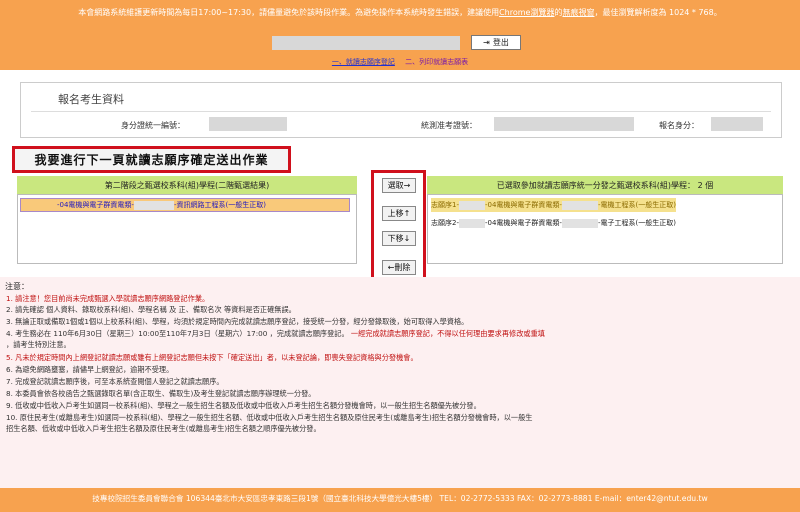 This screenshot has height=512, width=800. What do you see at coordinates (91, 99) in the screenshot?
I see `profile-title: 報名考生資料` at bounding box center [91, 99].